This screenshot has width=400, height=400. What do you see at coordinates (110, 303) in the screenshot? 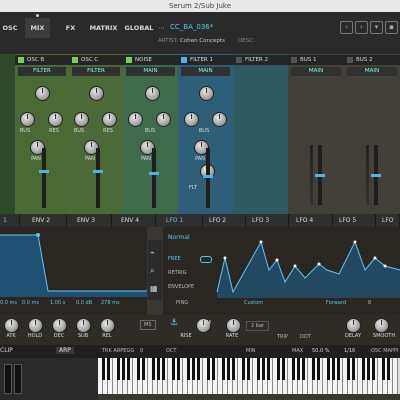
I see `env-release-value: 278 ms` at bounding box center [110, 303].